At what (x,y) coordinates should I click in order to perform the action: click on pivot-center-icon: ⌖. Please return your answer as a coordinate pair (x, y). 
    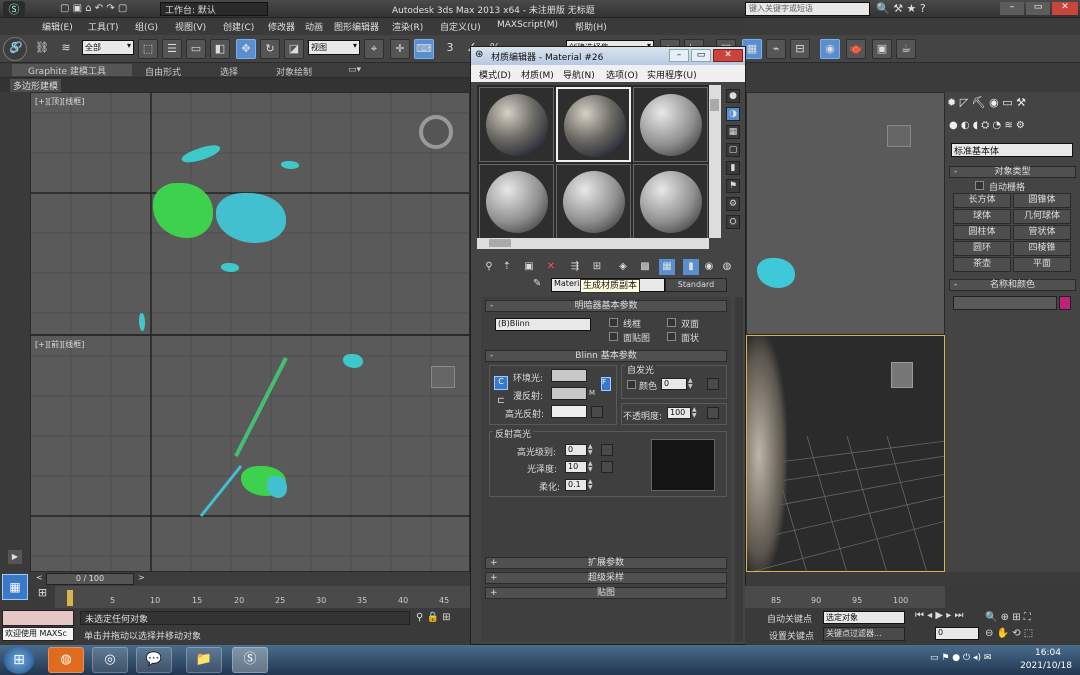
    Looking at the image, I should click on (374, 49).